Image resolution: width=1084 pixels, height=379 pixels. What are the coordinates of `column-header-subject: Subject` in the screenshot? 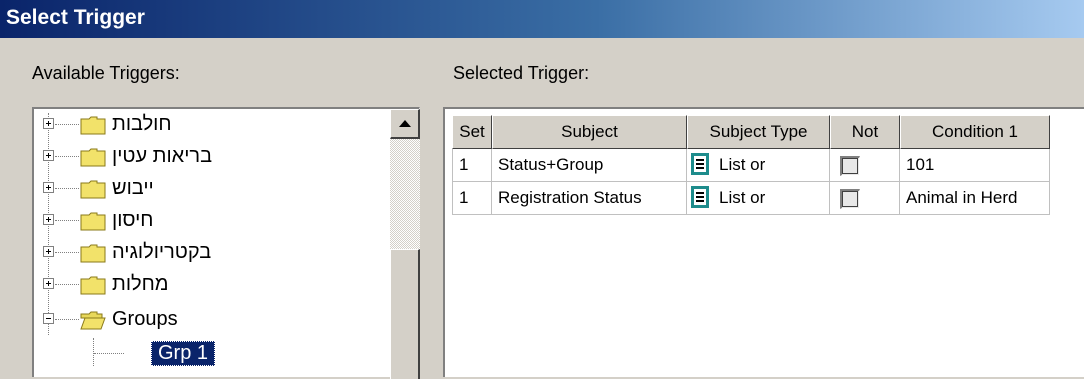 It's located at (589, 132).